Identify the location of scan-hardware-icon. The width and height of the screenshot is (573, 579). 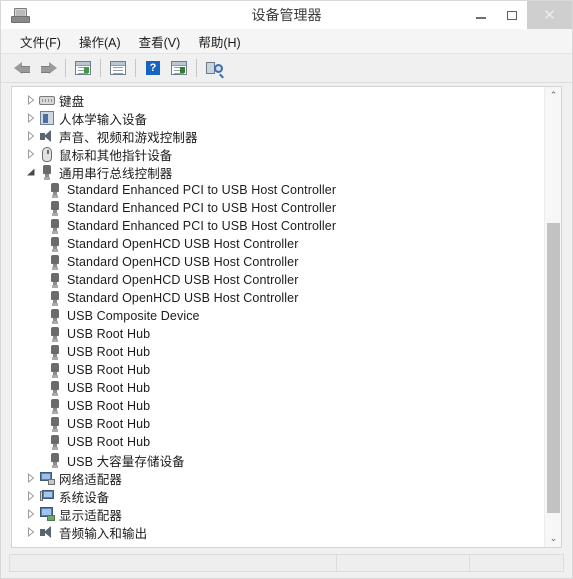
(214, 69).